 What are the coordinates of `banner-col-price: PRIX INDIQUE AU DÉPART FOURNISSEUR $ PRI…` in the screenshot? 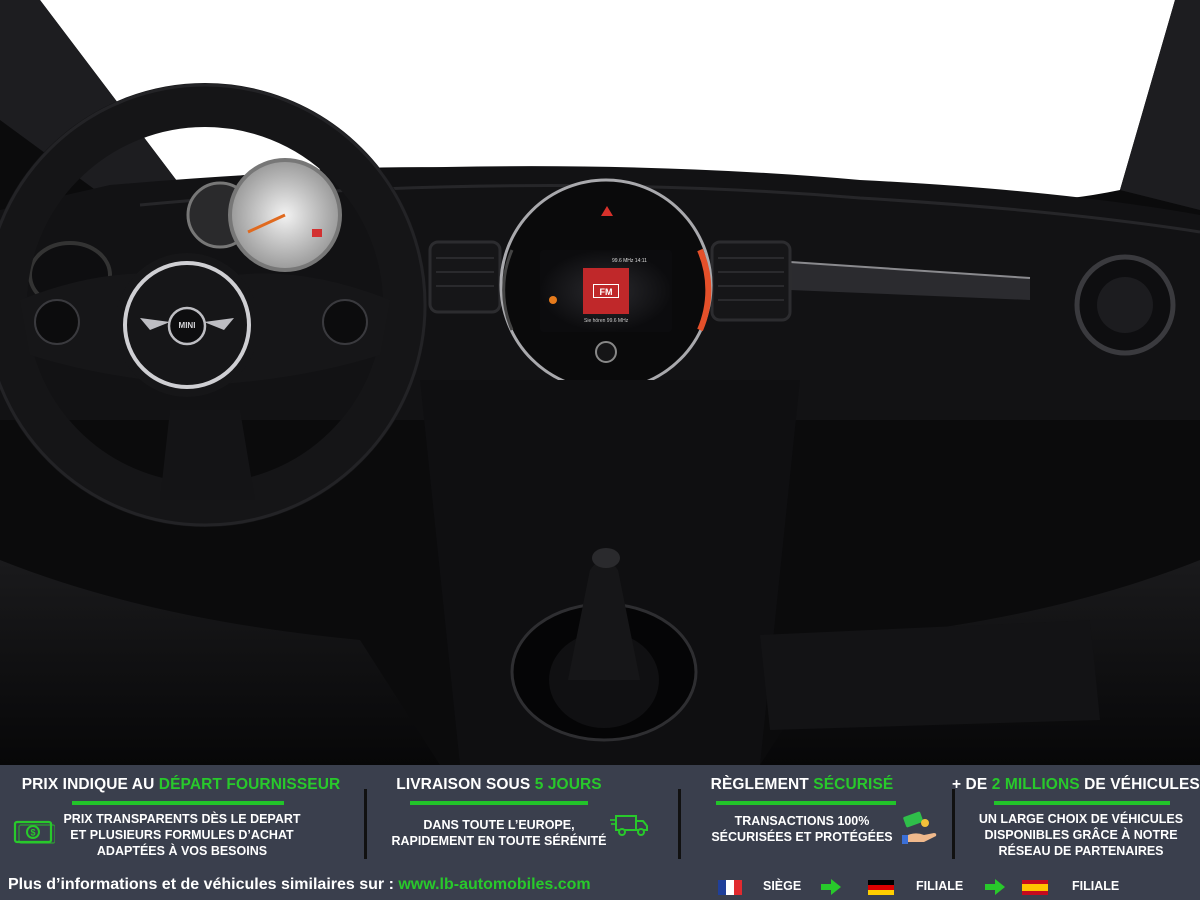 It's located at (181, 817).